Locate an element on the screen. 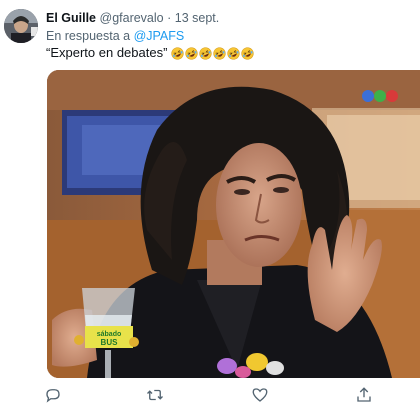 The height and width of the screenshot is (420, 420). tweet-header: El Guille @gfarevalo · 13 sept. is located at coordinates (132, 18).